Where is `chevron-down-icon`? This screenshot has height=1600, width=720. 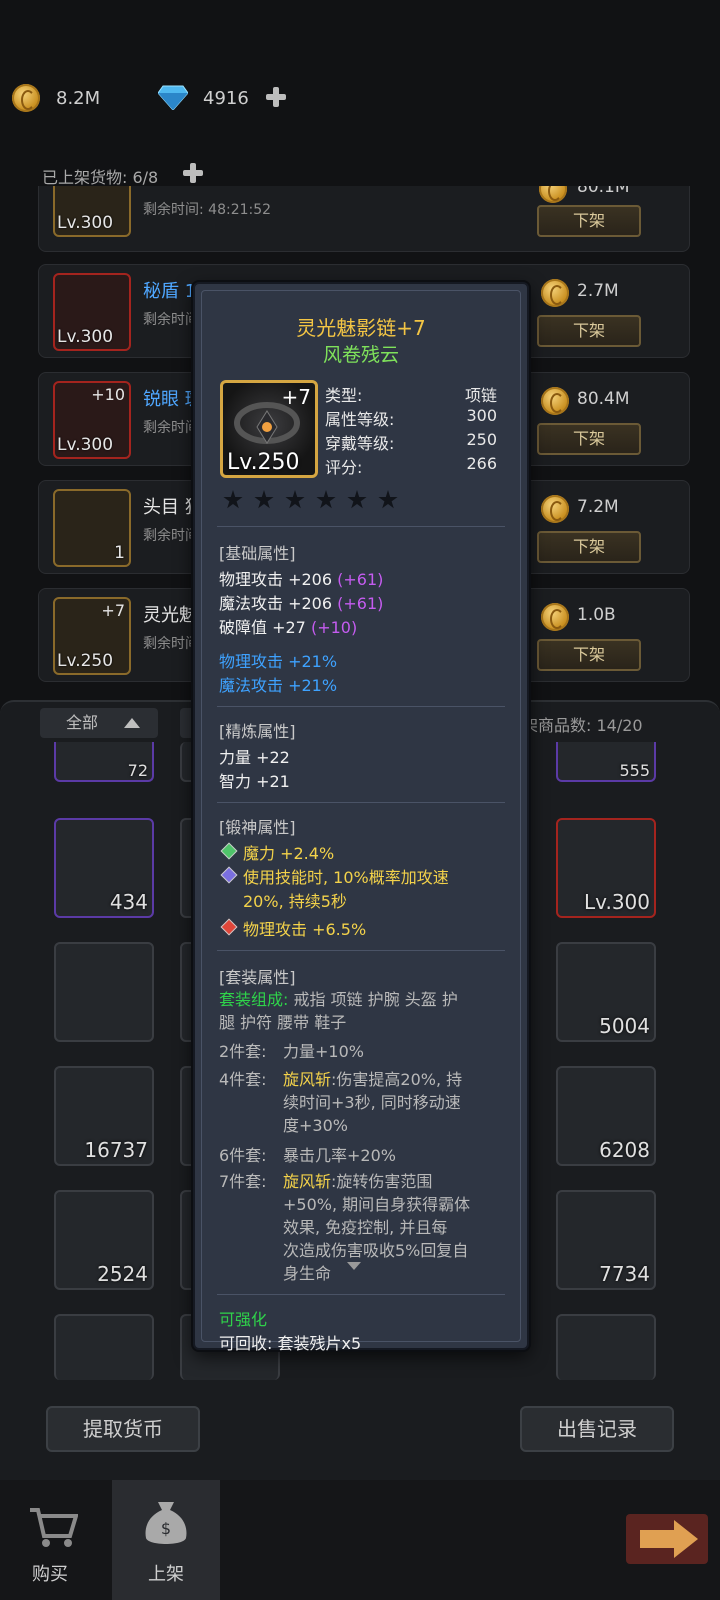
chevron-down-icon is located at coordinates (354, 1266).